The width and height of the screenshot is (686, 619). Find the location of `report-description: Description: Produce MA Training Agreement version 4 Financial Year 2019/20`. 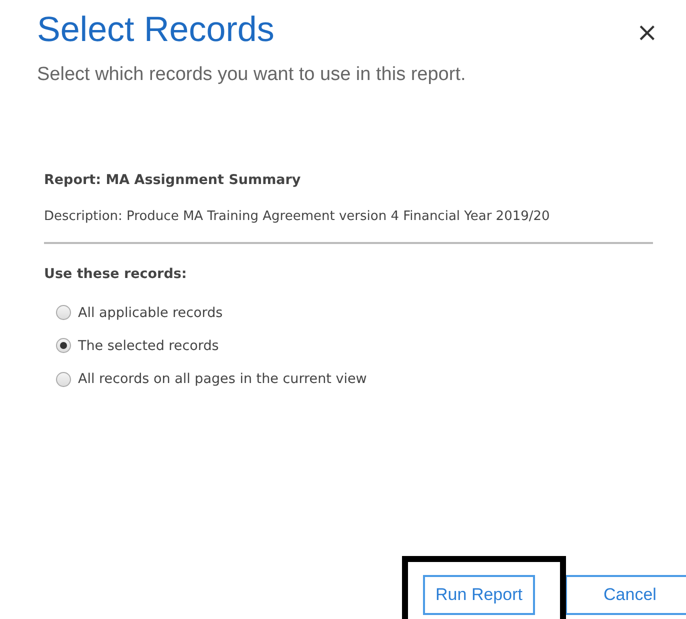

report-description: Description: Produce MA Training Agreement version 4 Financial Year 2019/20 is located at coordinates (297, 217).